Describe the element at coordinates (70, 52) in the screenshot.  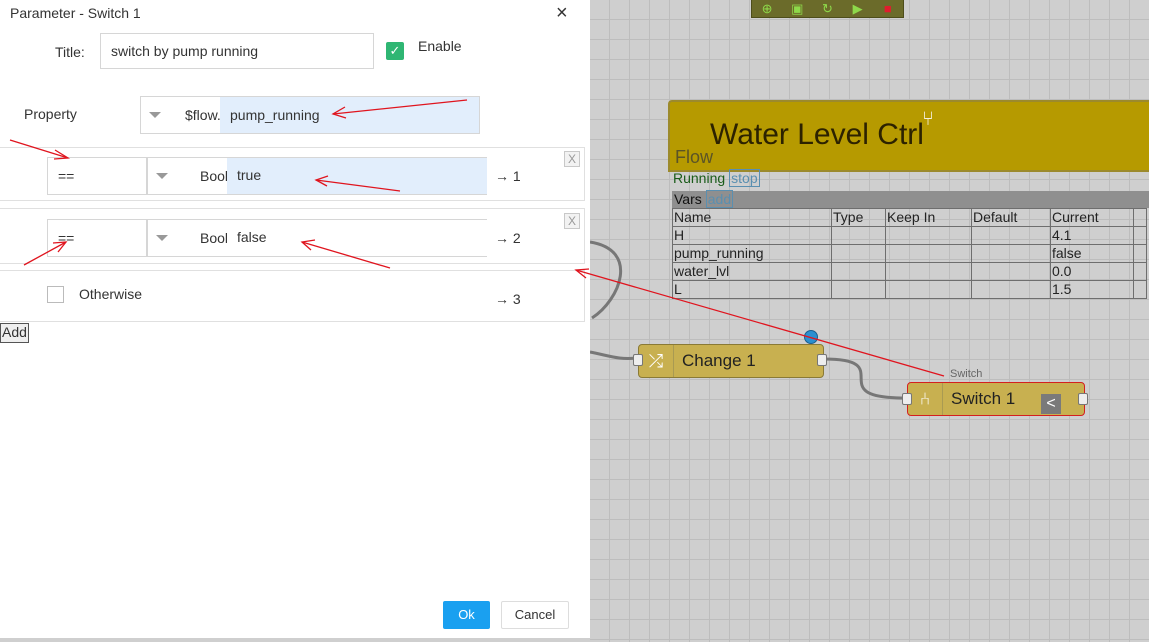
I see `title-label: Title:` at that location.